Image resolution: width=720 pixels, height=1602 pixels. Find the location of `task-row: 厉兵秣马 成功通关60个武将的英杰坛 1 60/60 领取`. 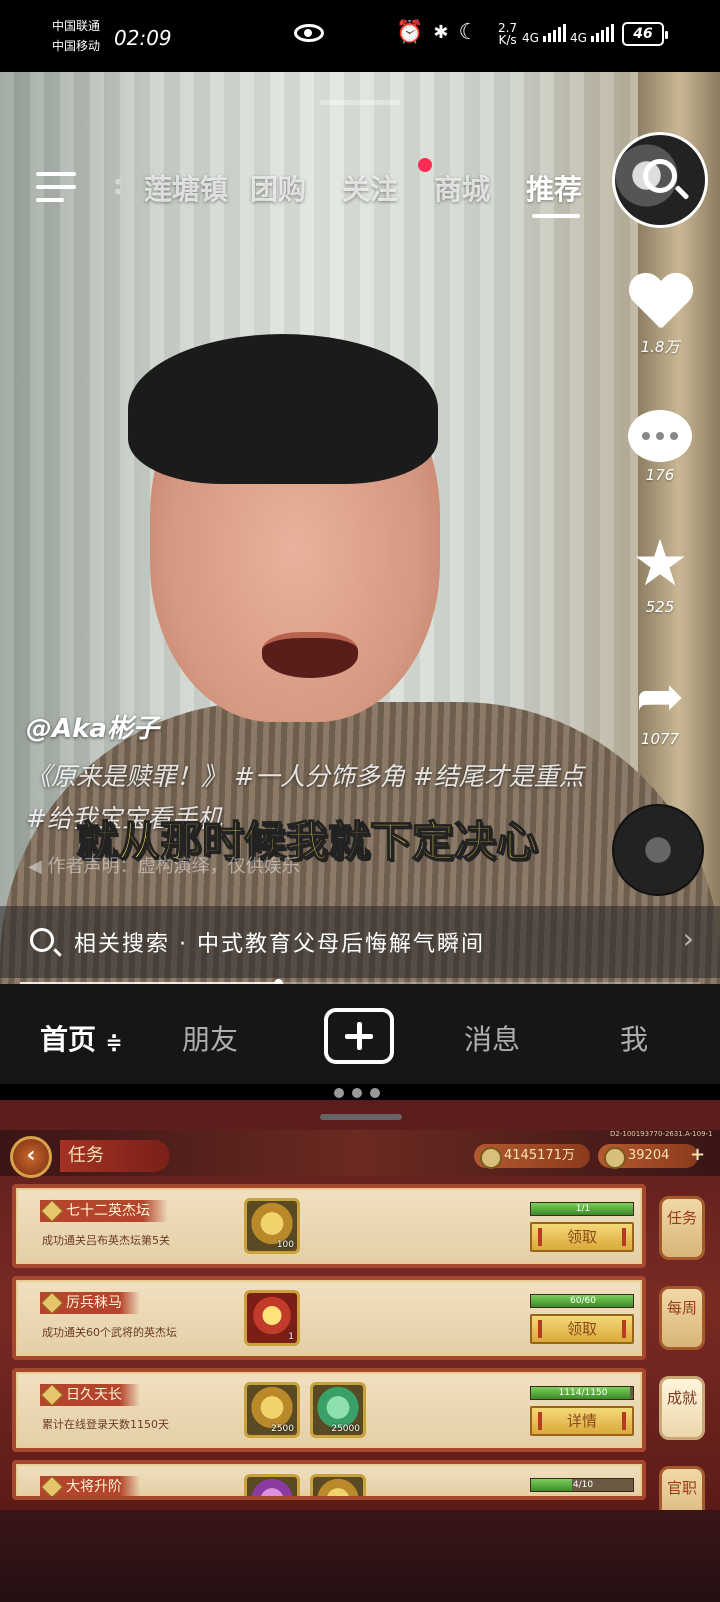

task-row: 厉兵秣马 成功通关60个武将的英杰坛 1 60/60 领取 is located at coordinates (329, 1318).